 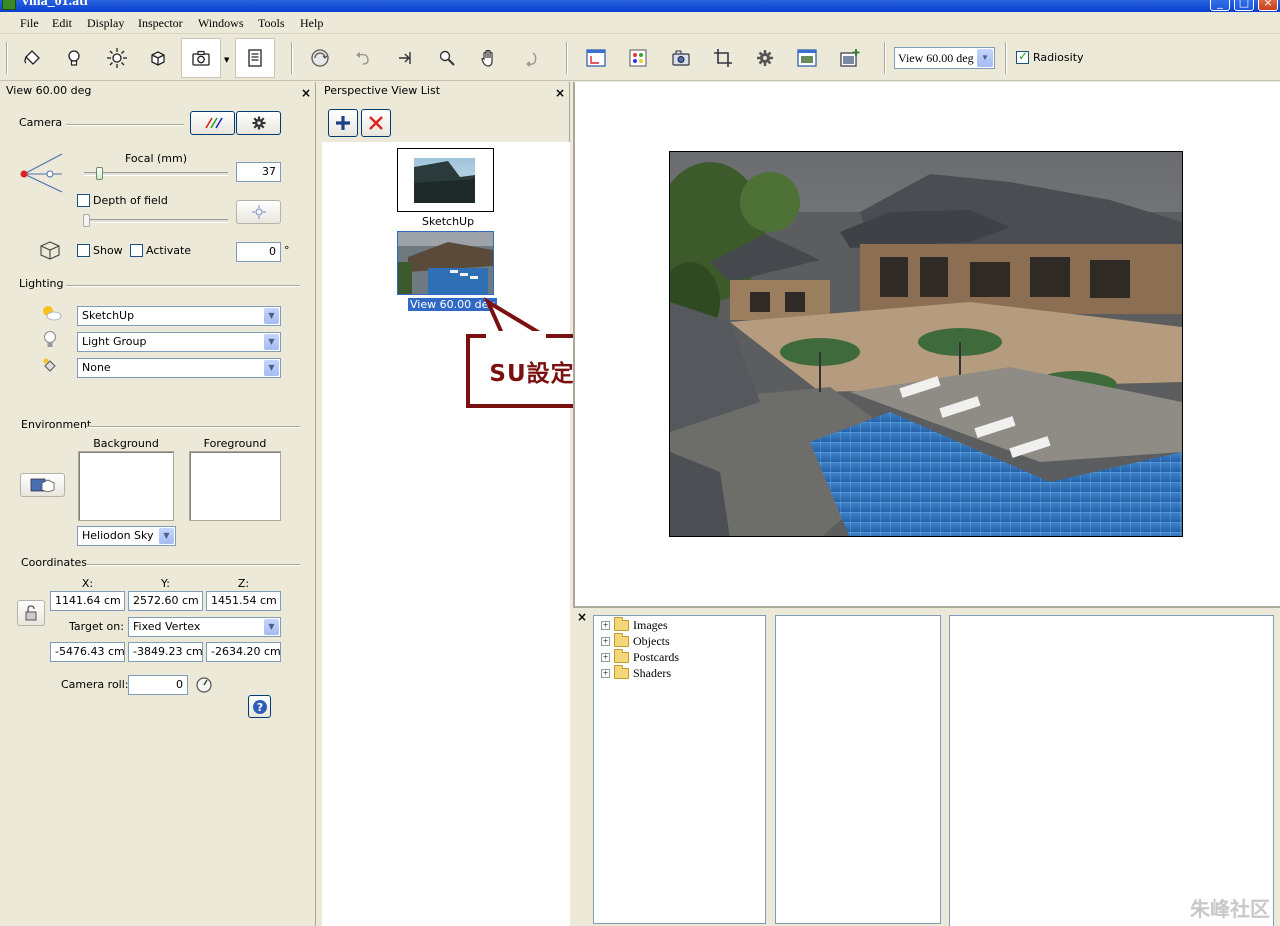 I want to click on camera-x-input: 1141.64 cm, so click(x=87, y=601).